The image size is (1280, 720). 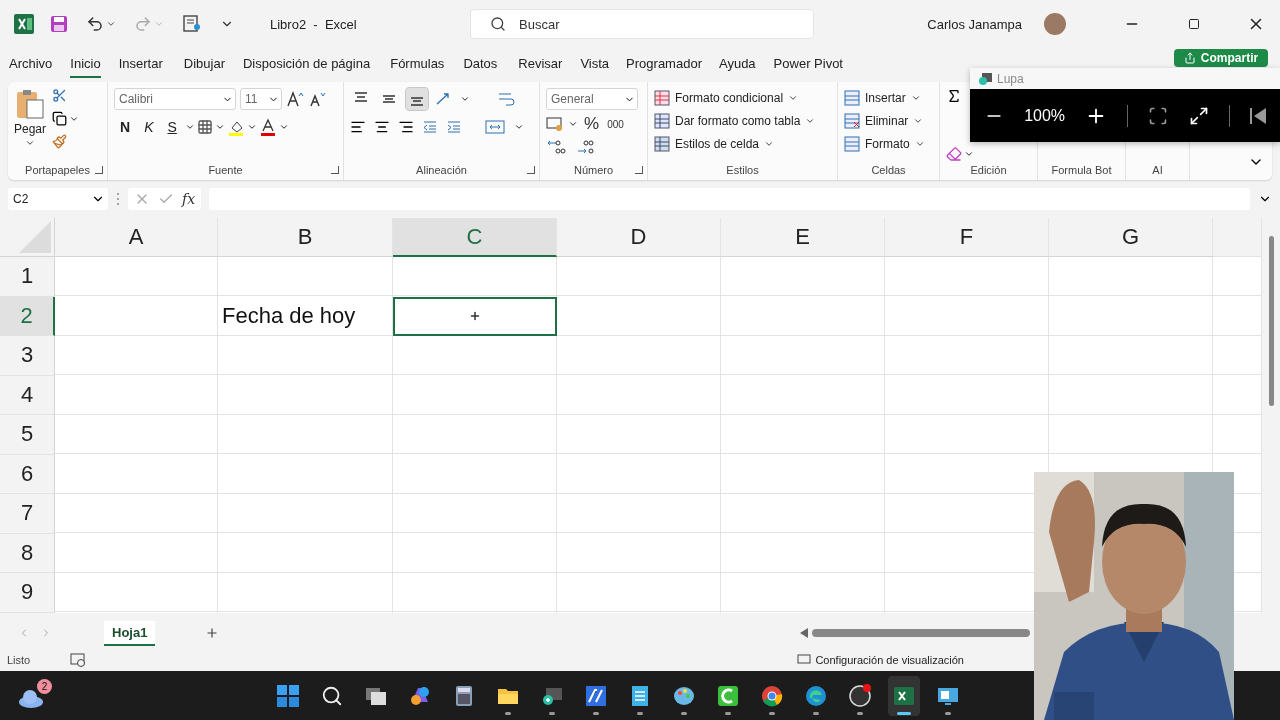 I want to click on menu-tab: Inicio, so click(x=85, y=65).